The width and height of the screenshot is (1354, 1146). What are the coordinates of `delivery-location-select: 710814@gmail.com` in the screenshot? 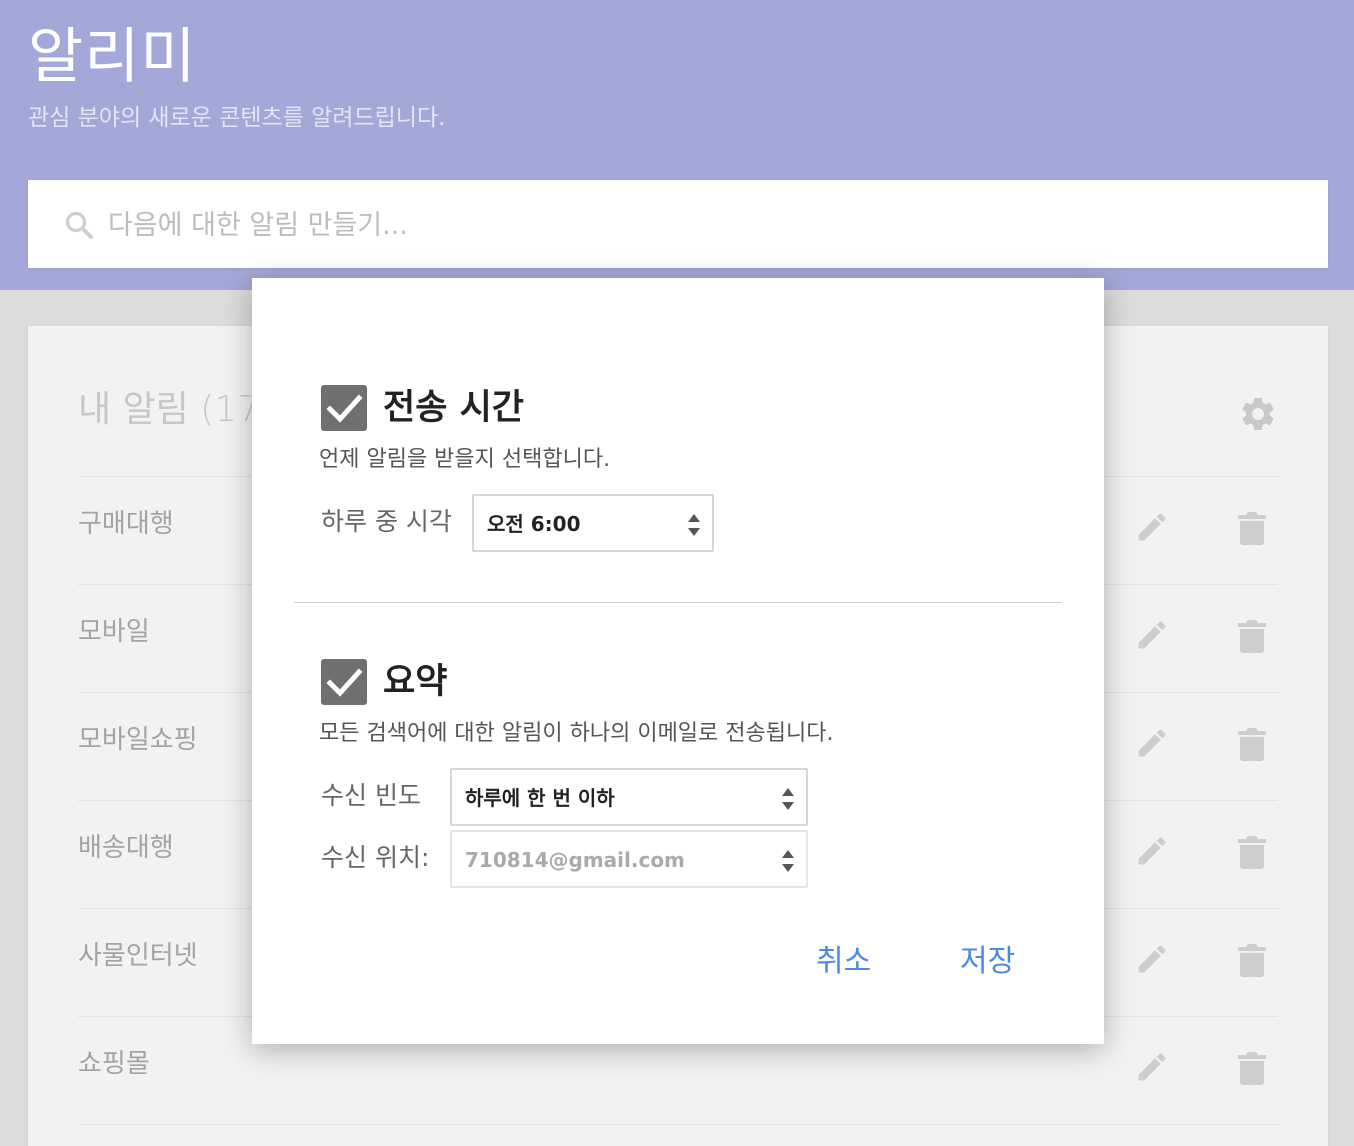 It's located at (629, 859).